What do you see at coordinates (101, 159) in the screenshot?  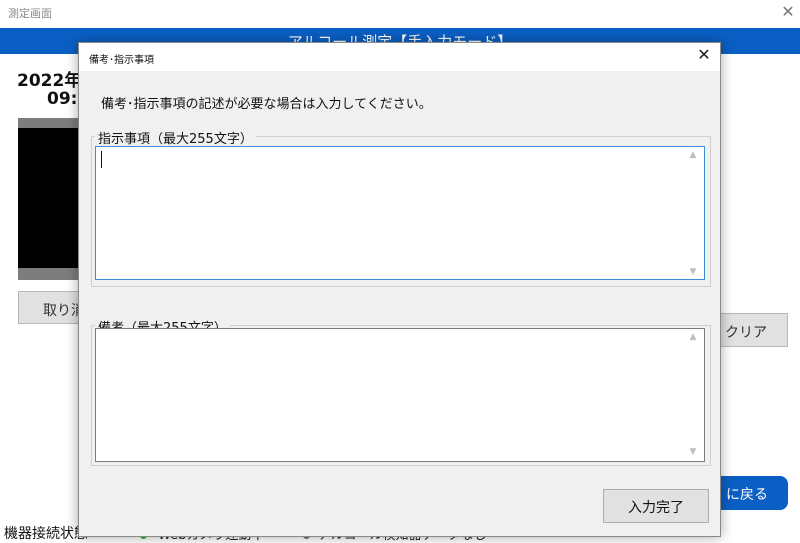 I see `text-caret` at bounding box center [101, 159].